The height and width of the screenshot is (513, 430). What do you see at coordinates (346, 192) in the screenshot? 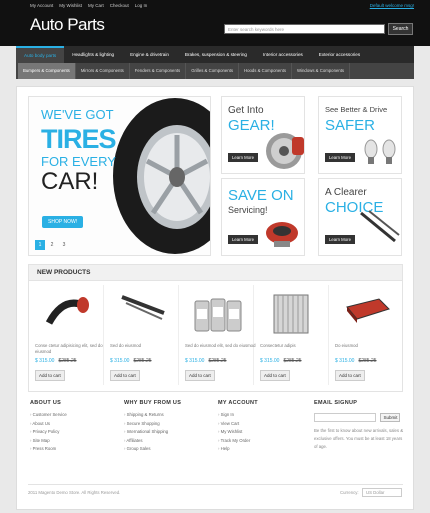
I see `promo-choice-line-1: A Clearer` at bounding box center [346, 192].